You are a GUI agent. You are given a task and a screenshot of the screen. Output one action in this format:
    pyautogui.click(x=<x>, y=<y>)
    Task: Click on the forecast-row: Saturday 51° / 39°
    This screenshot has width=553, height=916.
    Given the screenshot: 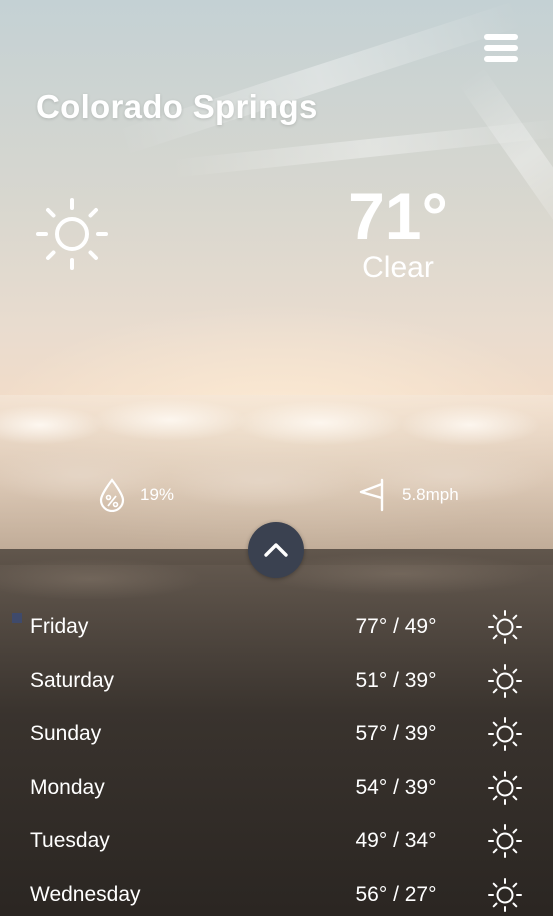 What is the action you would take?
    pyautogui.click(x=276, y=685)
    